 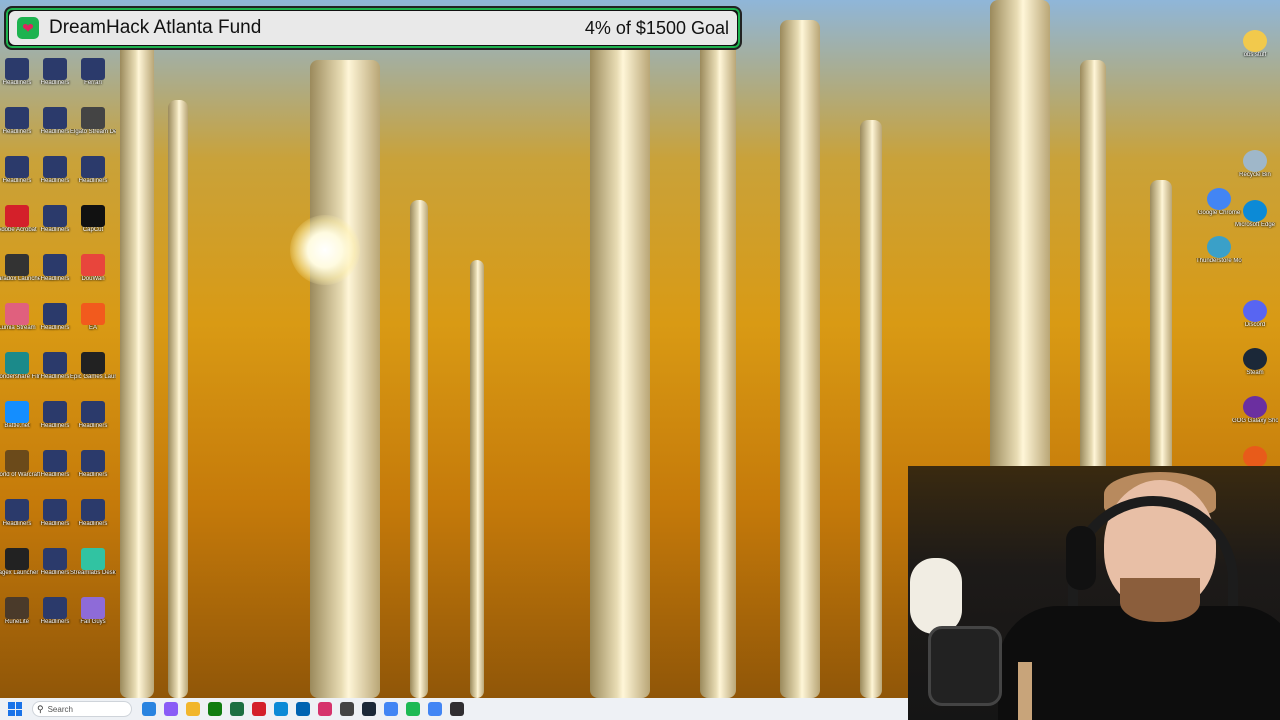 I want to click on desktop-icon: EA, so click(x=93, y=317).